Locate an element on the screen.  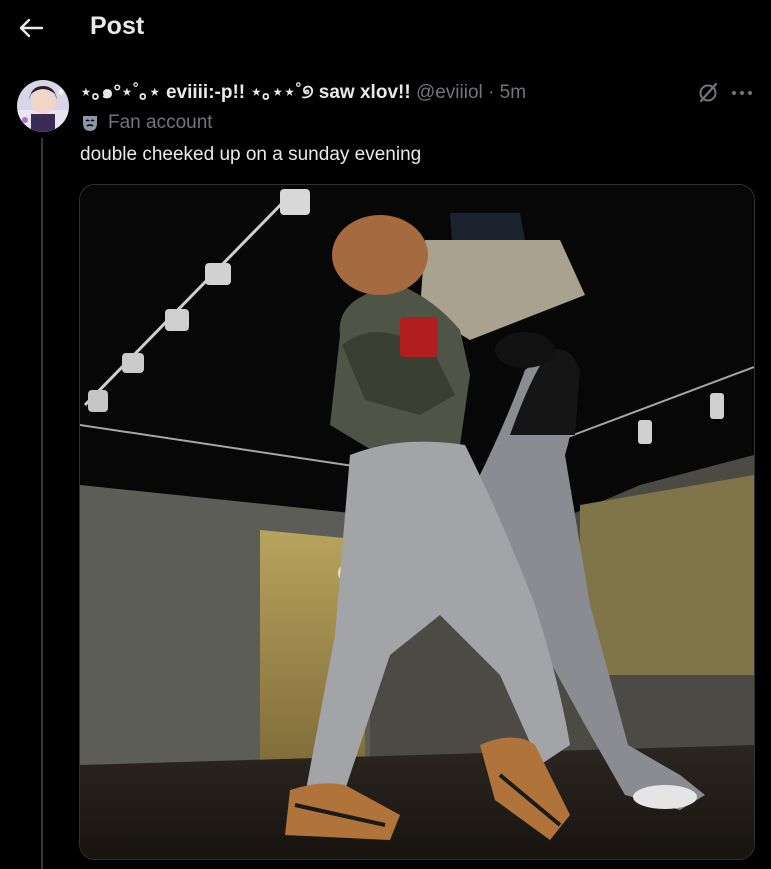
arrow-left-icon is located at coordinates (31, 28).